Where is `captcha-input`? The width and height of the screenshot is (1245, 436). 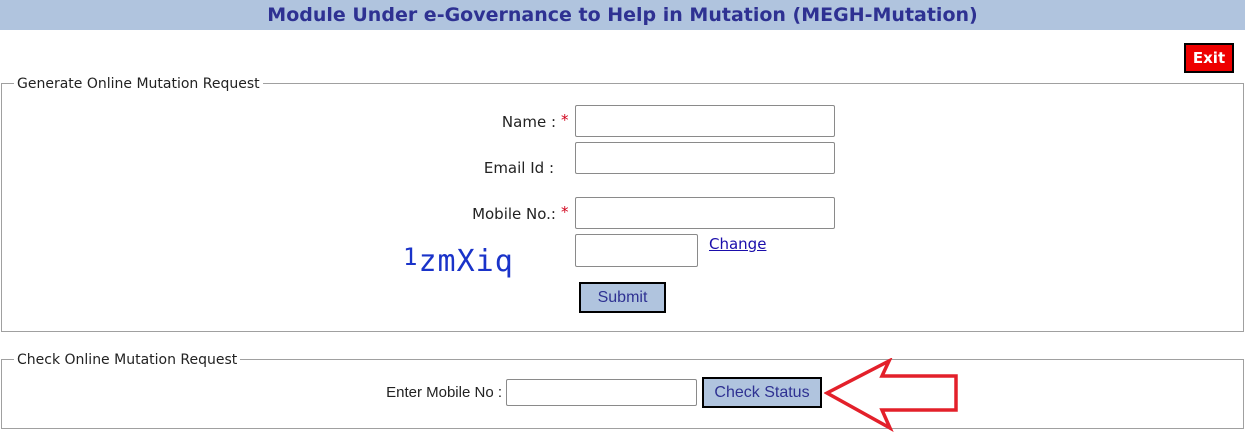
captcha-input is located at coordinates (636, 250).